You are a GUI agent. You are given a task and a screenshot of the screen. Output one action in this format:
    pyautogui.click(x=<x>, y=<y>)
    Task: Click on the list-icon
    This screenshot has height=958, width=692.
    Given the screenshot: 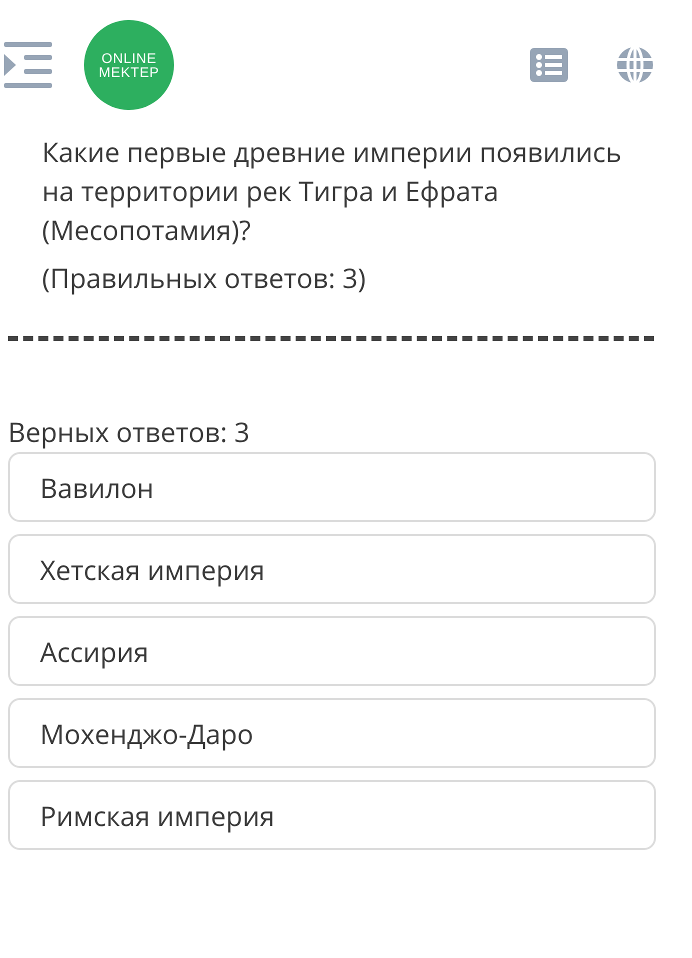 What is the action you would take?
    pyautogui.click(x=549, y=65)
    